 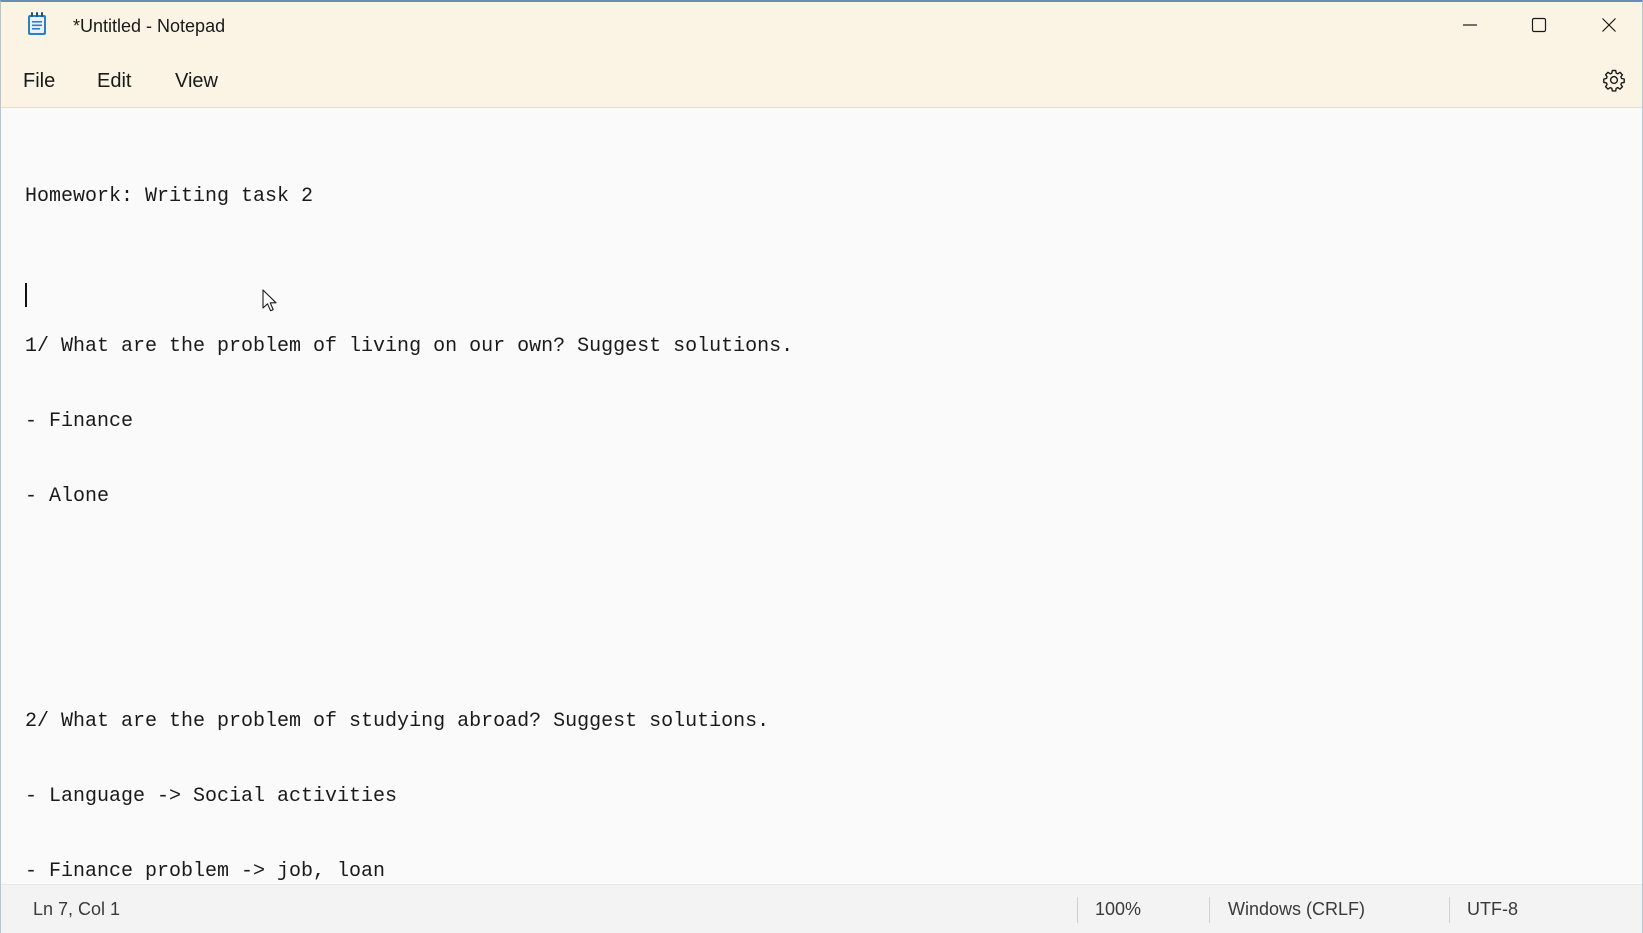 I want to click on zoom-level: 100%, so click(x=1118, y=909).